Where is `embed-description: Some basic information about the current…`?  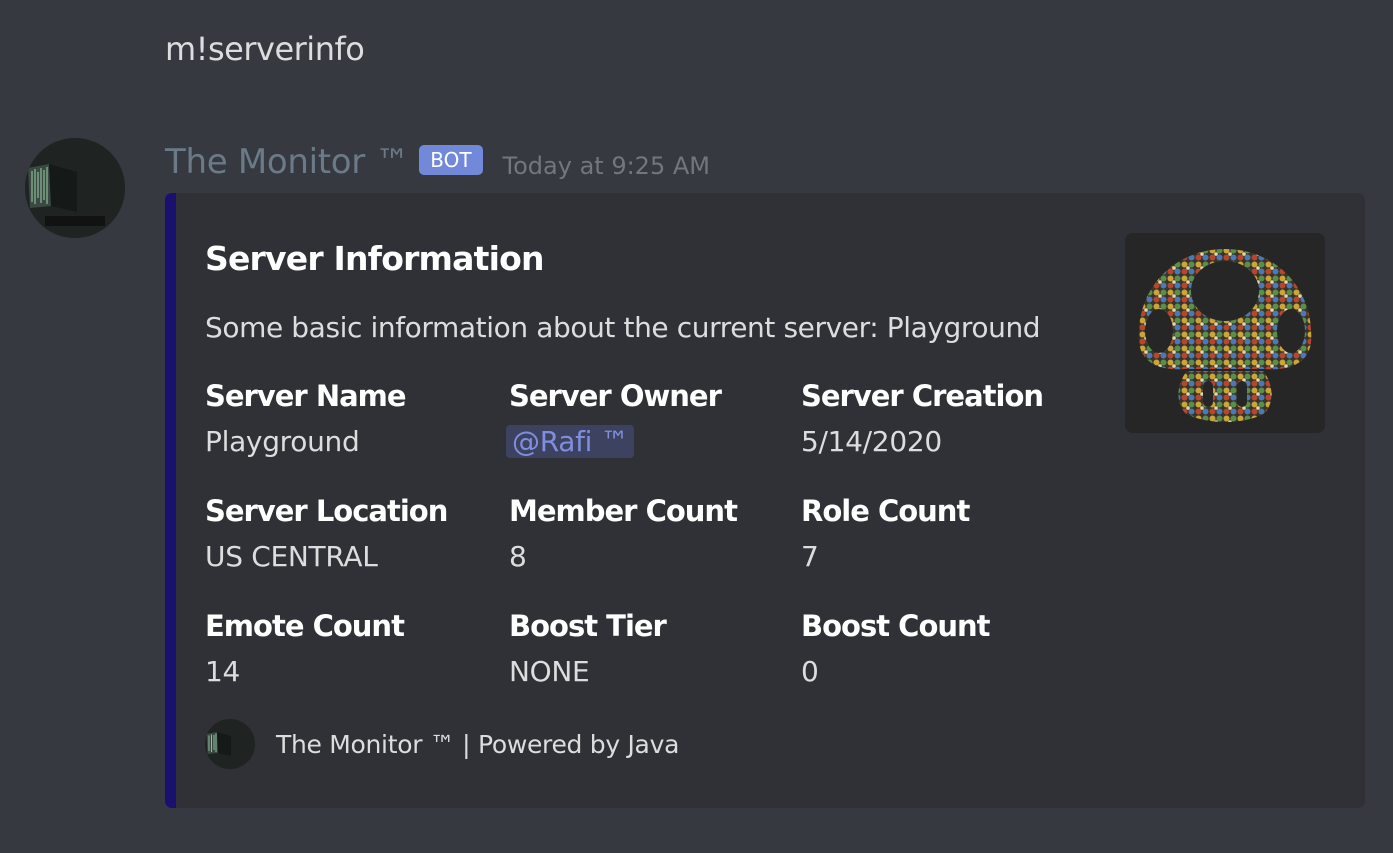 embed-description: Some basic information about the current… is located at coordinates (623, 327).